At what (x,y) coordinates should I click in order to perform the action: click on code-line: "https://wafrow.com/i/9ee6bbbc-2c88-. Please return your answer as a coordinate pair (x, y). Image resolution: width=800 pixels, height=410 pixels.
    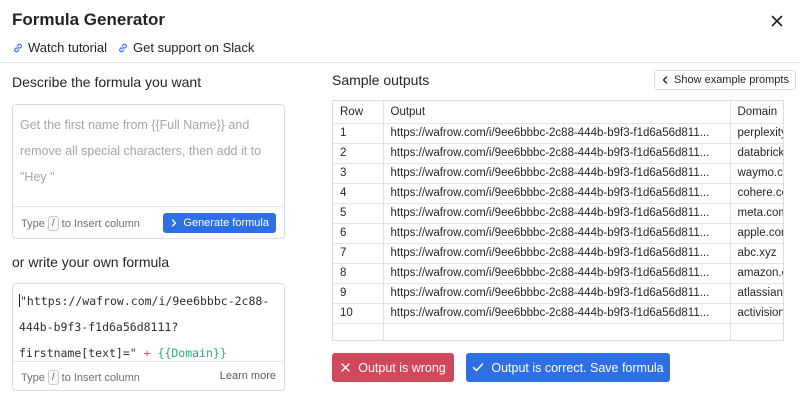
    Looking at the image, I should click on (145, 301).